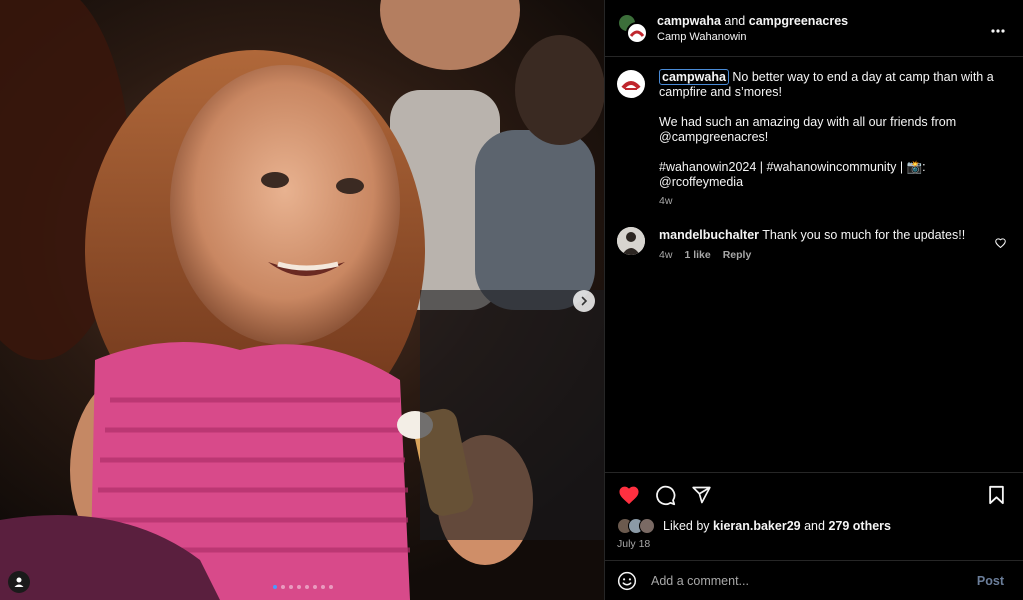 Image resolution: width=1023 pixels, height=600 pixels. Describe the element at coordinates (637, 526) in the screenshot. I see `liker-avatars` at that location.